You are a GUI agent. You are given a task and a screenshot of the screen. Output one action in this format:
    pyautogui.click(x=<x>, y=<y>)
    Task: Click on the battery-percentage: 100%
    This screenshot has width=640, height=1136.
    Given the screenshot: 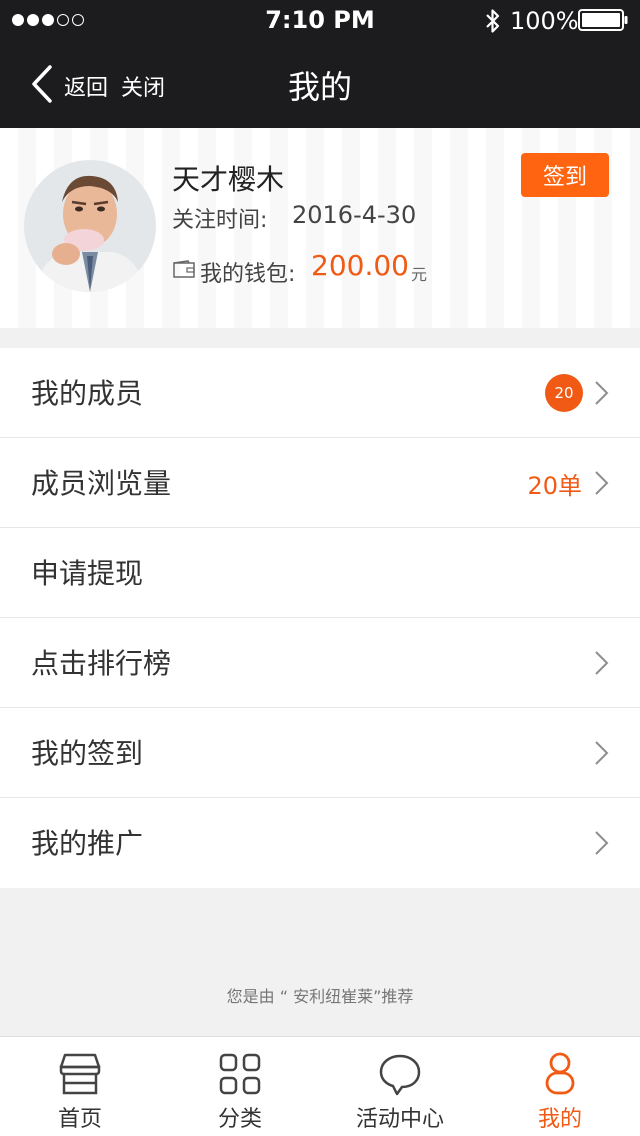 What is the action you would take?
    pyautogui.click(x=544, y=21)
    